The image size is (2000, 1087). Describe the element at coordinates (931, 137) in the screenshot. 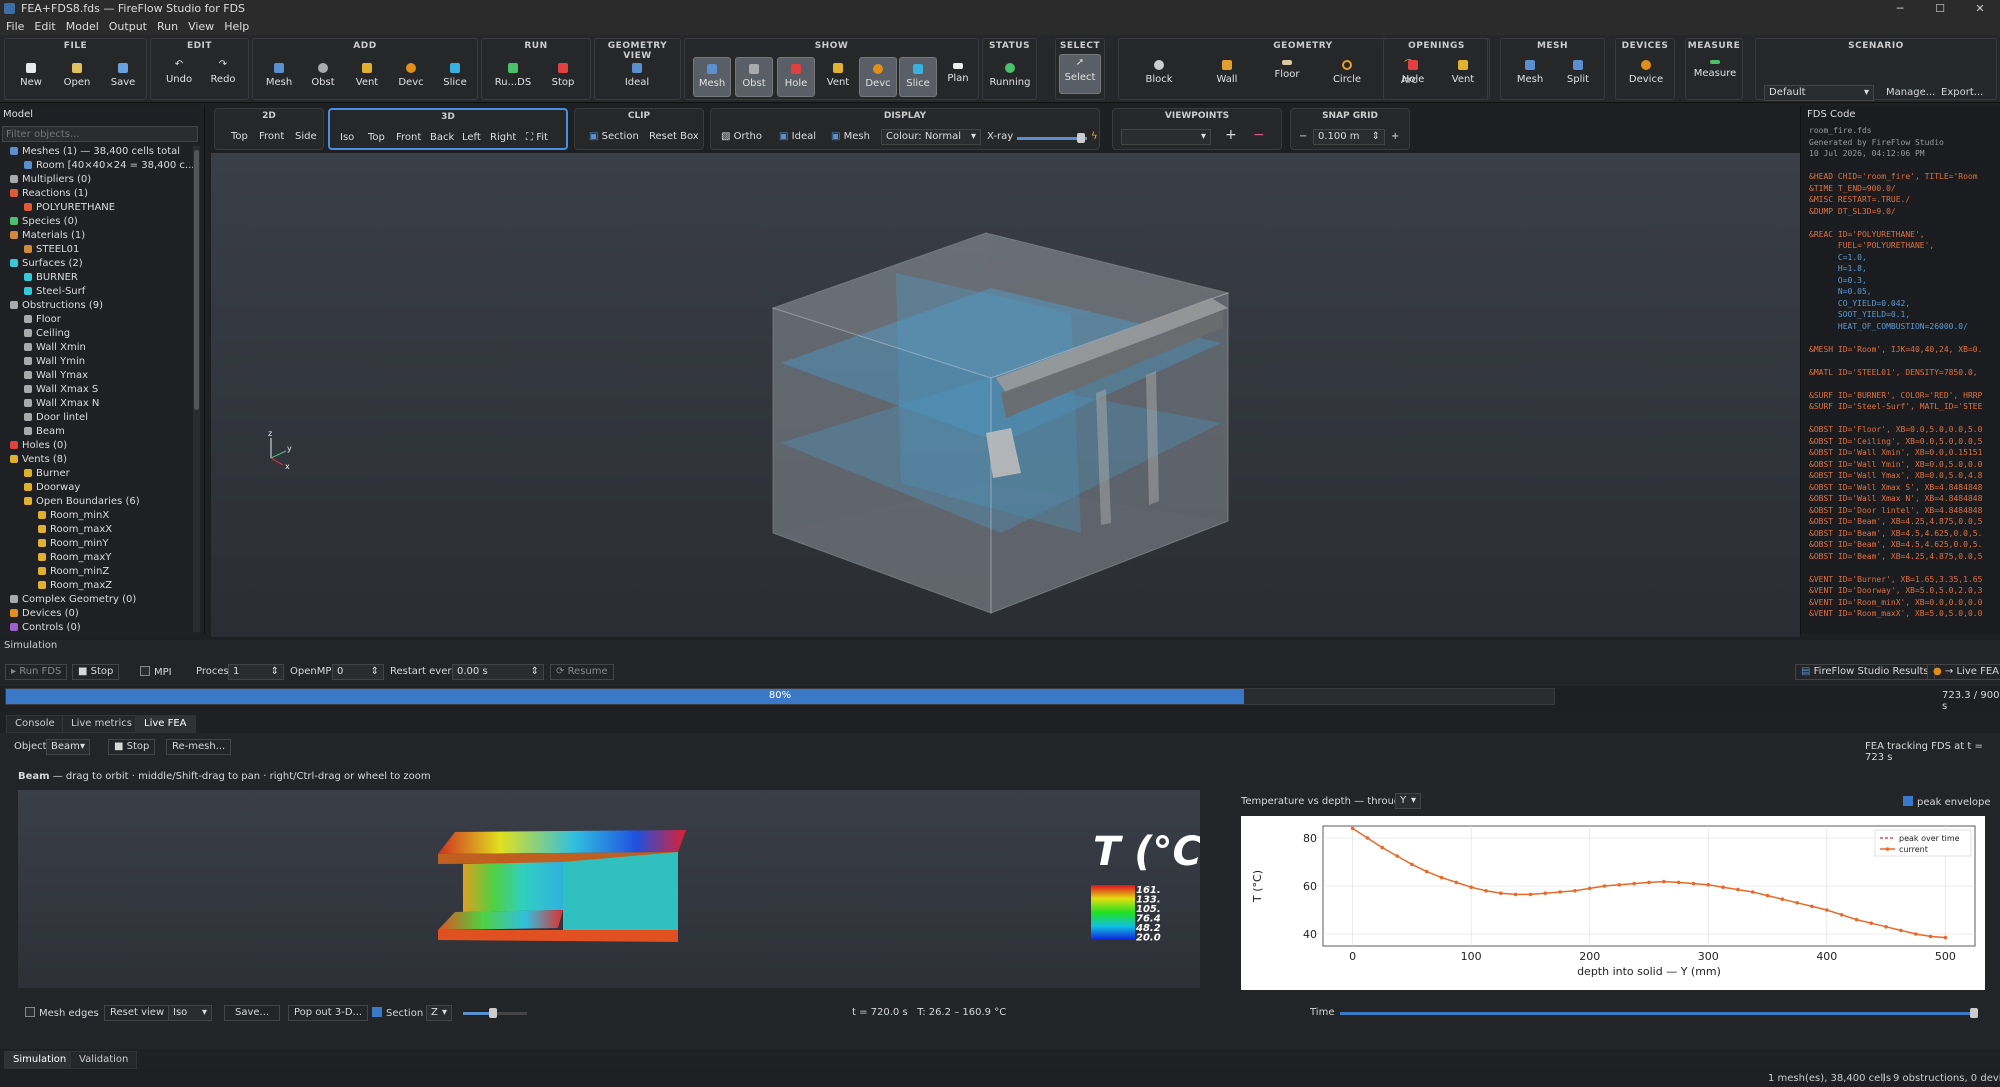

I see `colour-select: Colour: Normal ▾` at that location.